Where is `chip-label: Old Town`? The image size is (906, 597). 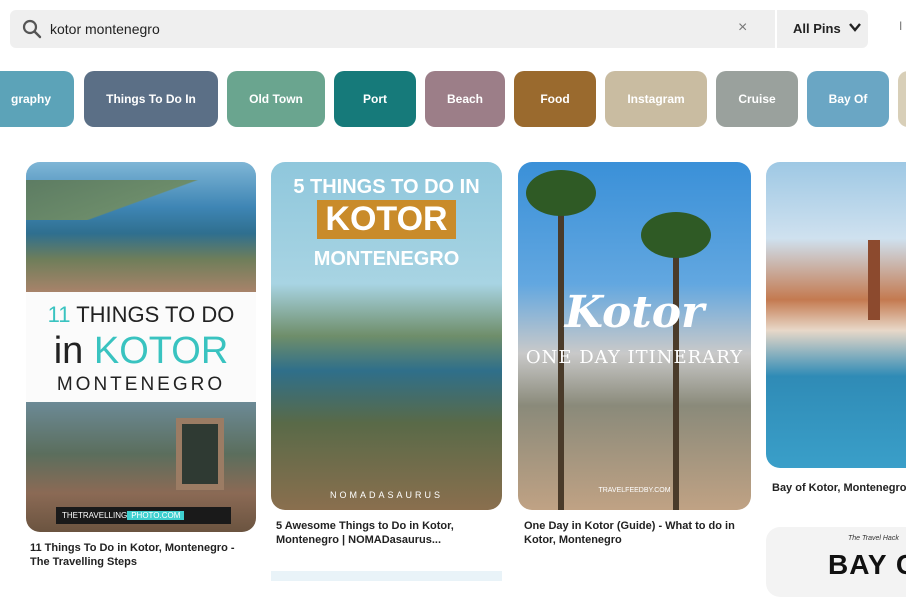 chip-label: Old Town is located at coordinates (276, 99).